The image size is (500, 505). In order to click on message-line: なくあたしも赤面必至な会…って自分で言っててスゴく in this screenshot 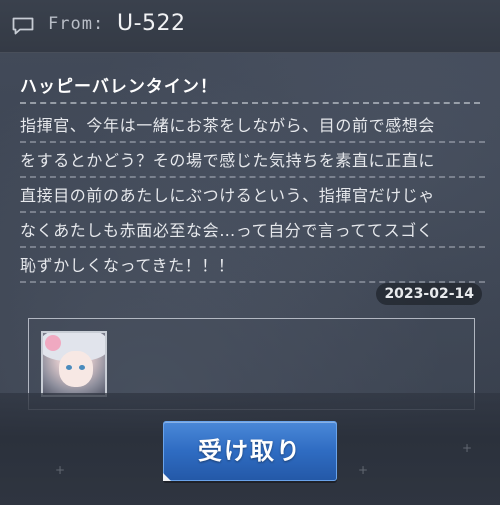, I will do `click(252, 230)`.